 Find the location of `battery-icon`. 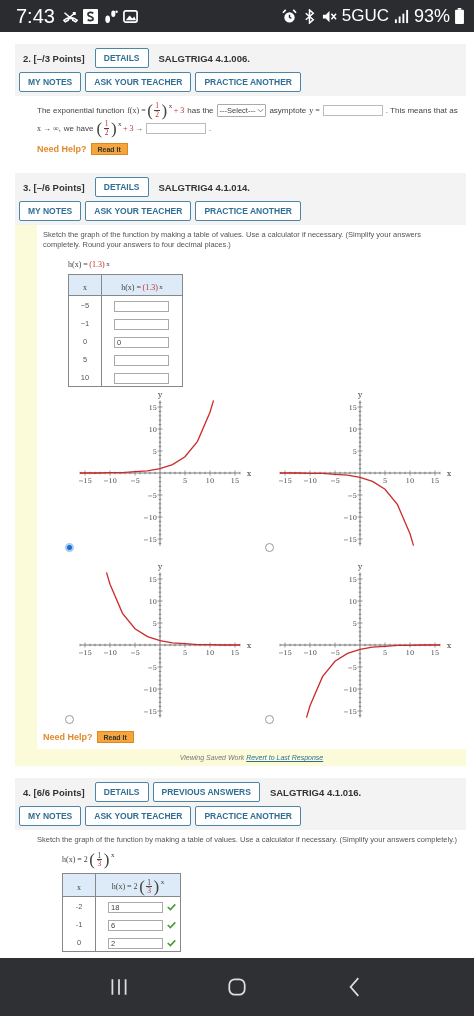

battery-icon is located at coordinates (459, 16).